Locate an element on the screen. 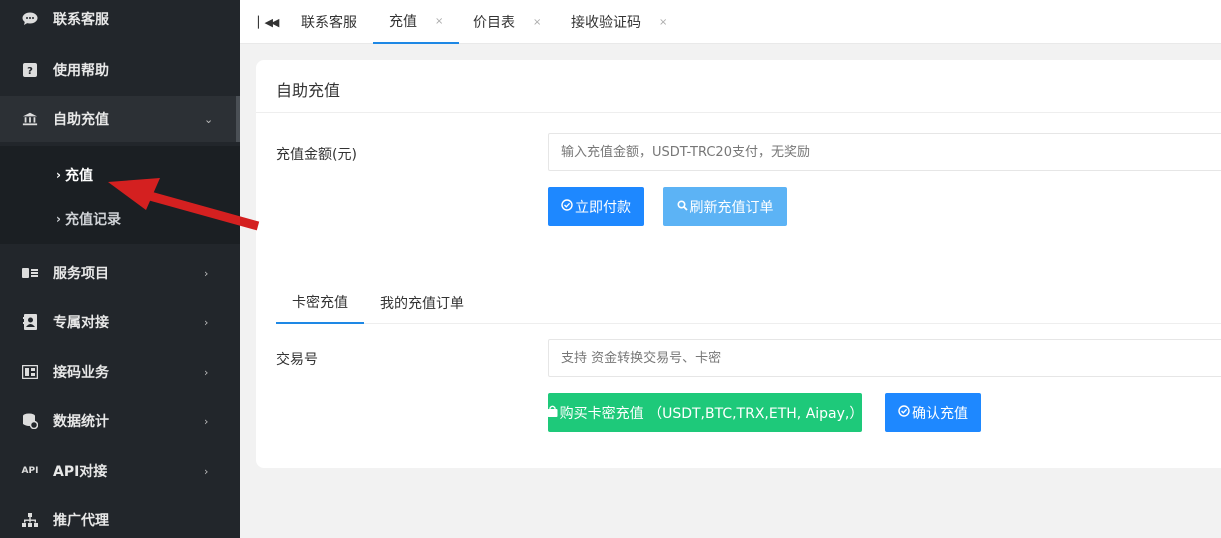 This screenshot has height=538, width=1221. divider is located at coordinates (738, 112).